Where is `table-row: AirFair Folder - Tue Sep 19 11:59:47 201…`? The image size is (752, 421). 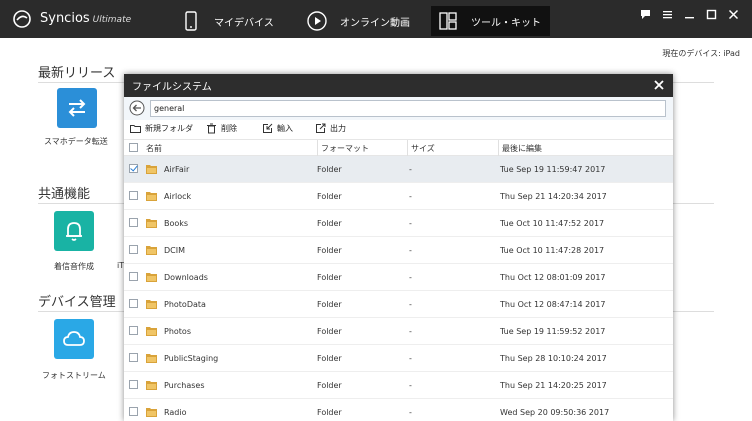
table-row: AirFair Folder - Tue Sep 19 11:59:47 201… is located at coordinates (398, 169).